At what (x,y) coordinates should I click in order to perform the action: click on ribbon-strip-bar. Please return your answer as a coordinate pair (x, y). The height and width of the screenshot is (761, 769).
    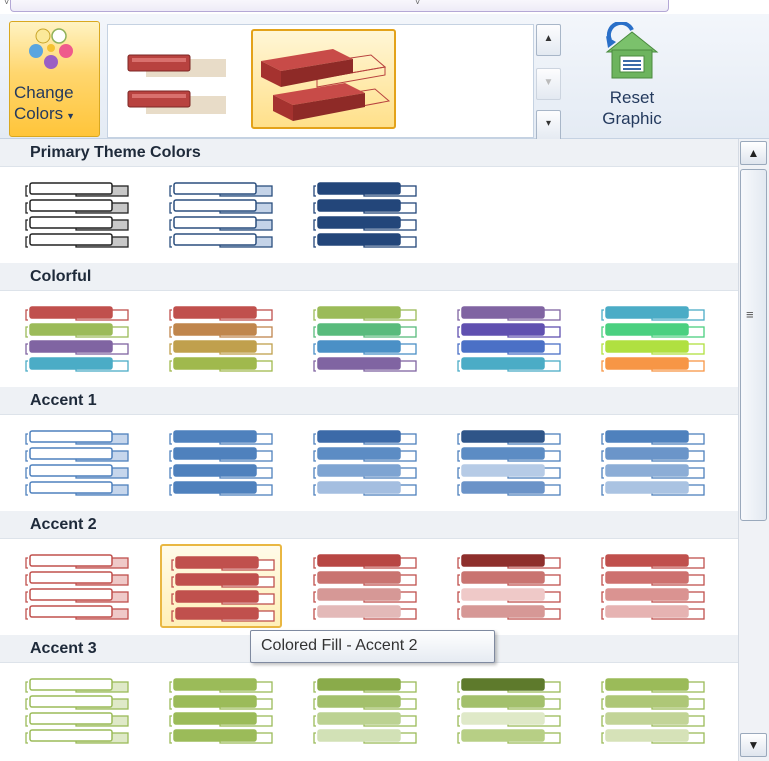
    Looking at the image, I should click on (339, 6).